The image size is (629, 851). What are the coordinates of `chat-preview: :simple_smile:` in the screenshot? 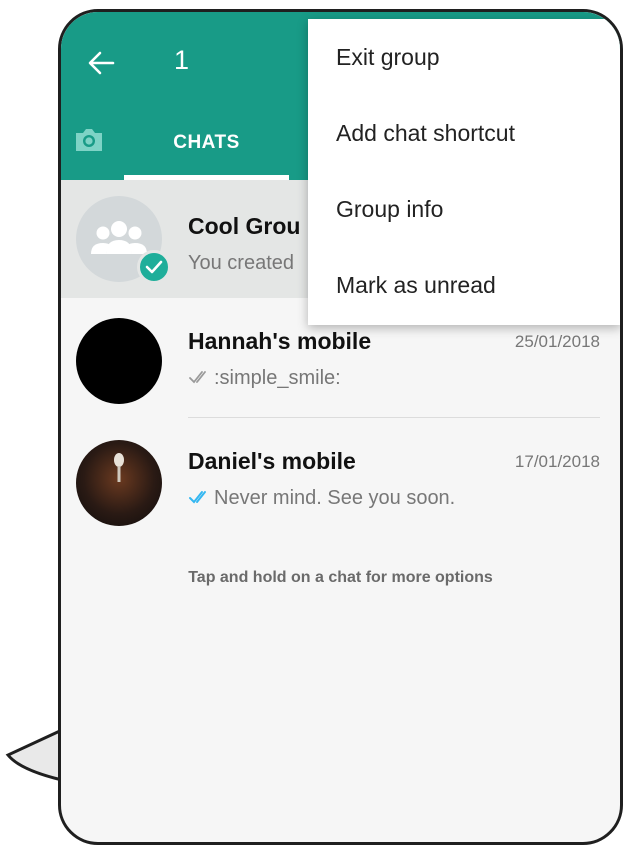 It's located at (277, 378).